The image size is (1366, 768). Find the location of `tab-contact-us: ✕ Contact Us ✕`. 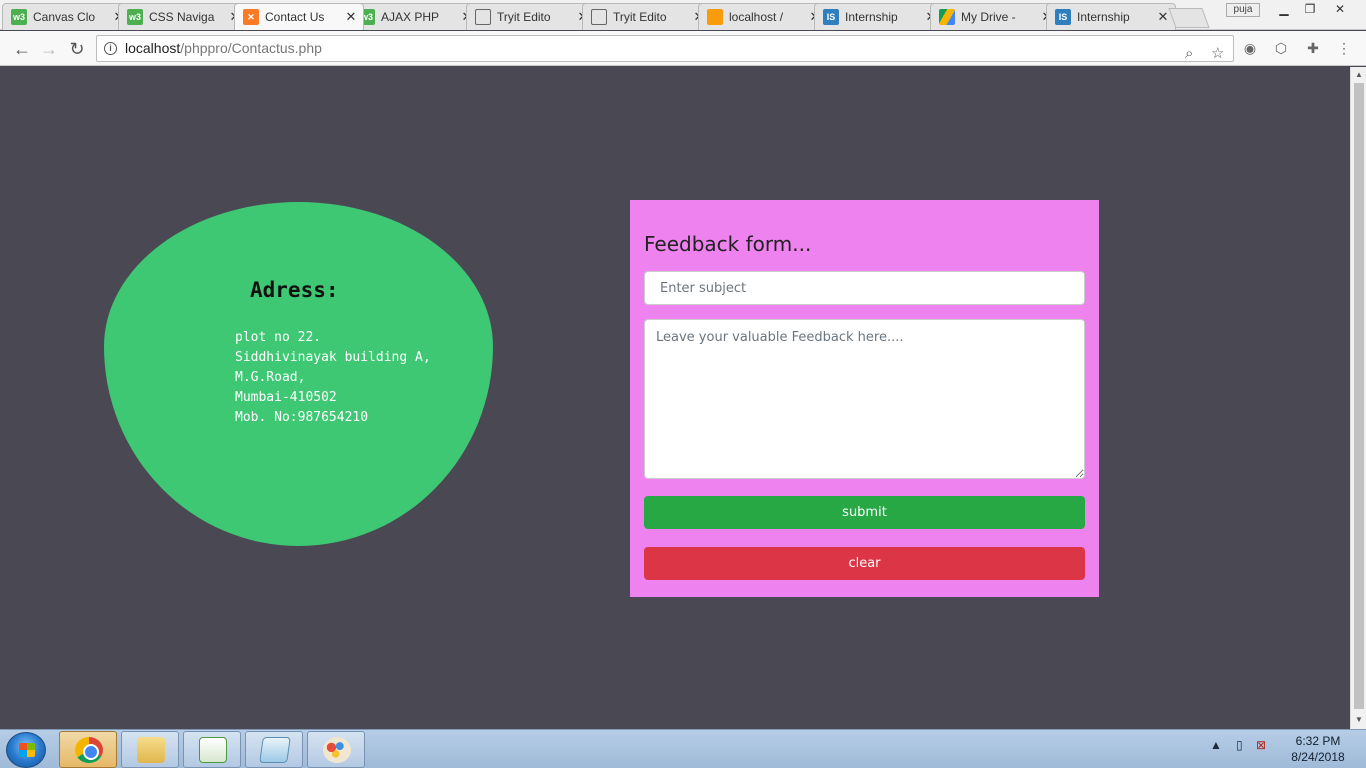

tab-contact-us: ✕ Contact Us ✕ is located at coordinates (299, 16).